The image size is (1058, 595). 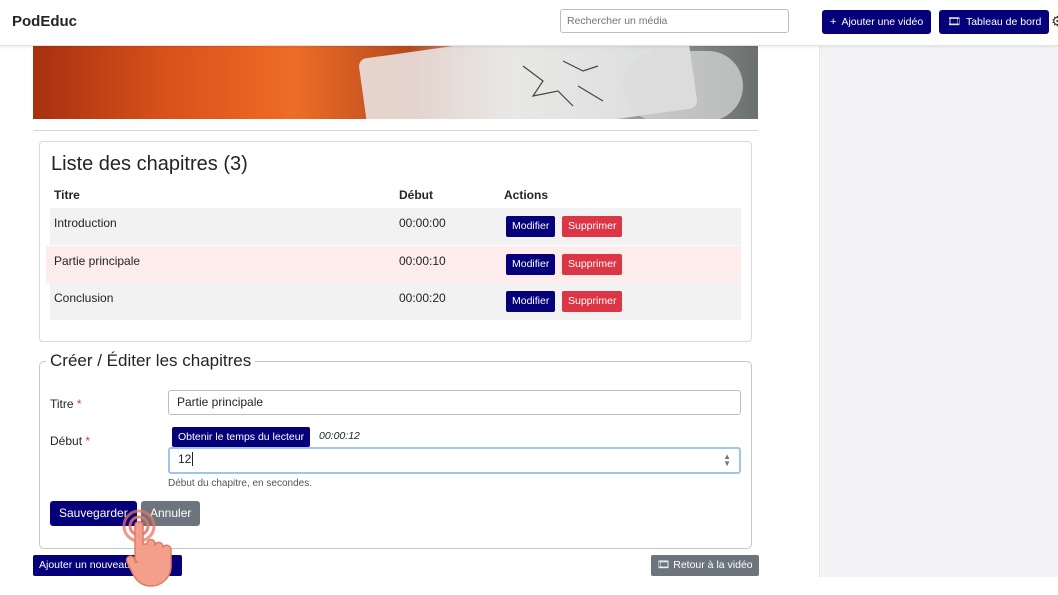 I want to click on start-label-text: Début, so click(x=66, y=441).